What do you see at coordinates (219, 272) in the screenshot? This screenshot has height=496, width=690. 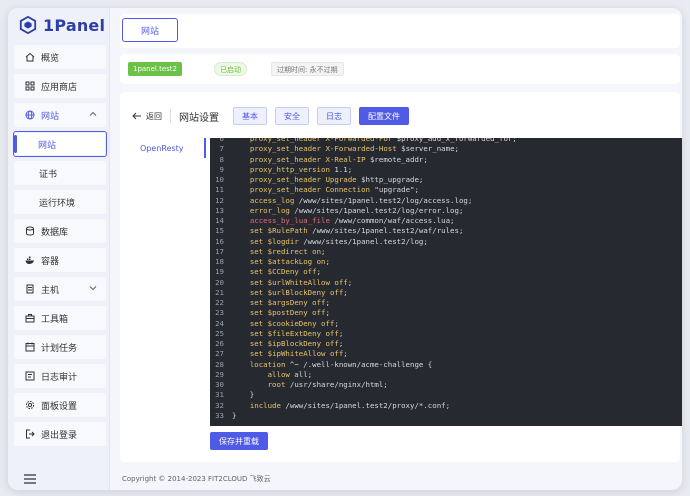 I see `line-number: 19` at bounding box center [219, 272].